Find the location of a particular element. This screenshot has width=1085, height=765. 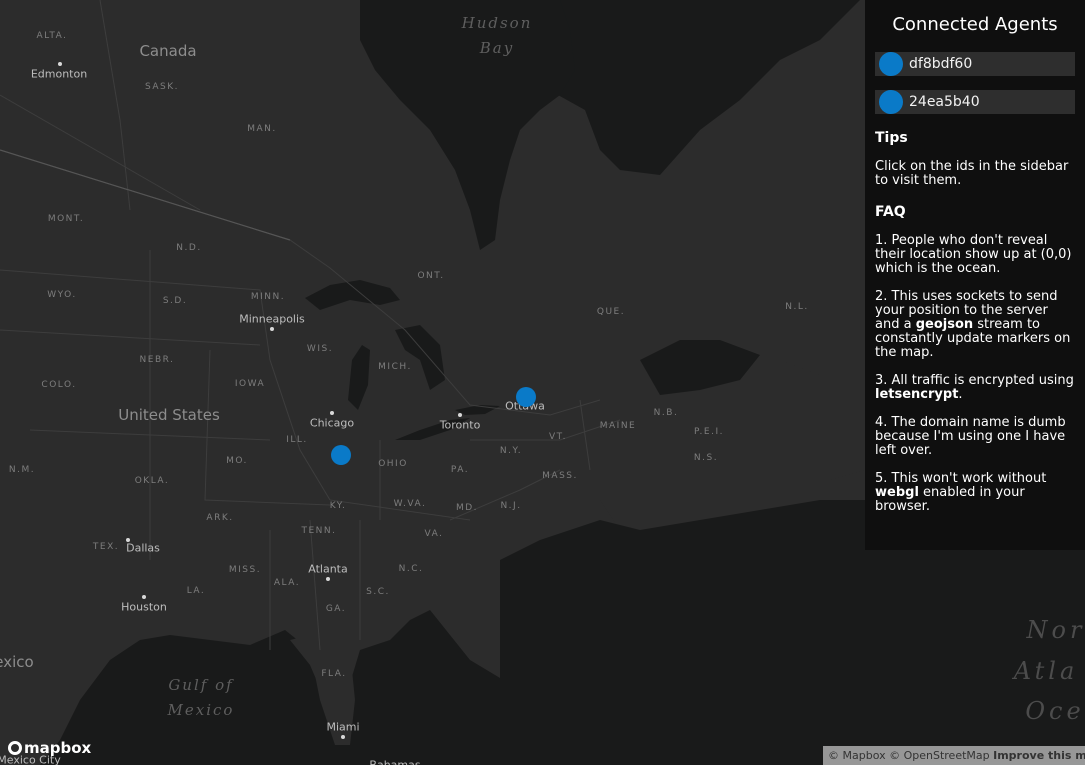

city-label: Miami is located at coordinates (343, 727).